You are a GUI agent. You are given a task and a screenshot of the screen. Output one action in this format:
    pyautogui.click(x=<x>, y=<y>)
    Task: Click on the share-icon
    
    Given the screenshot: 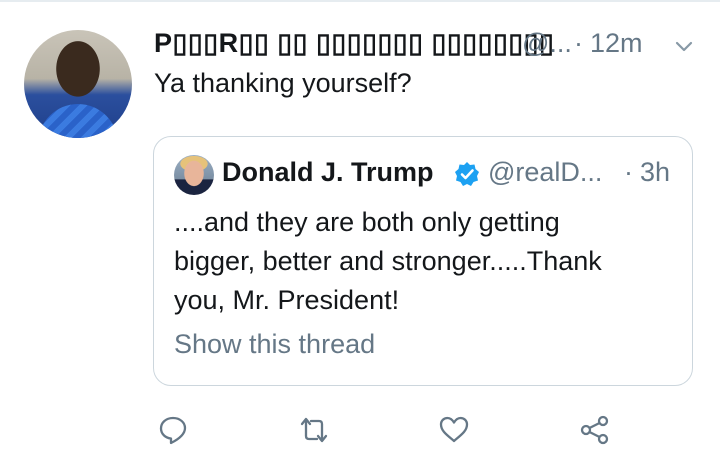 What is the action you would take?
    pyautogui.click(x=595, y=430)
    